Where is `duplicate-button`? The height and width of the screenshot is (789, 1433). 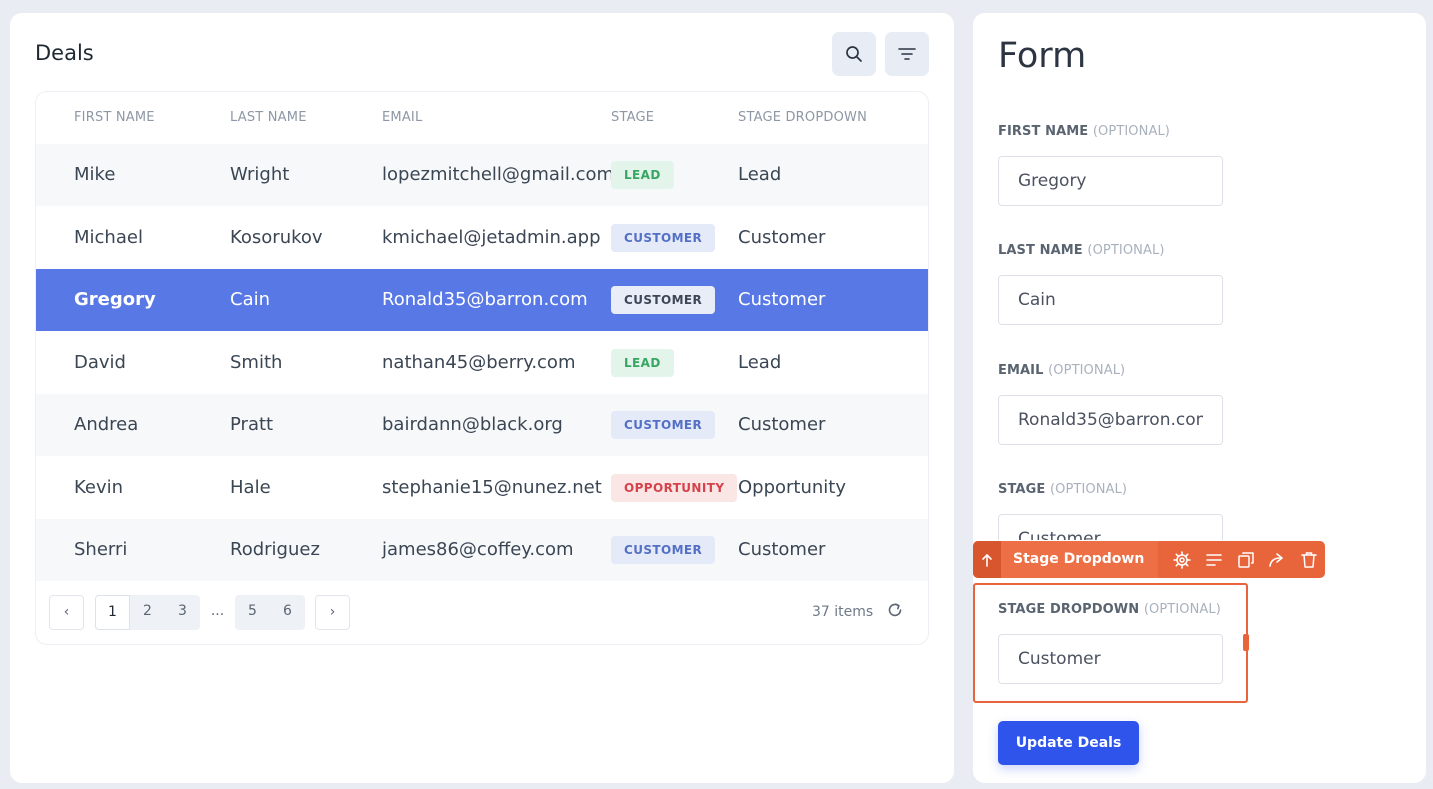 duplicate-button is located at coordinates (1246, 559).